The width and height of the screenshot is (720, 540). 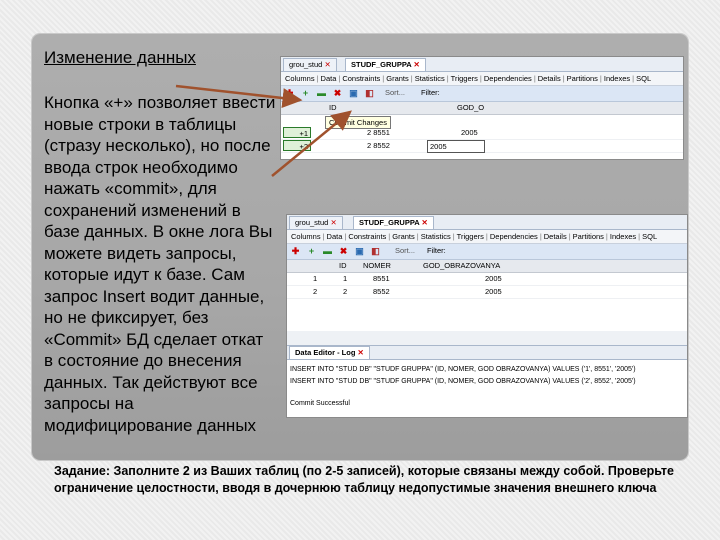 I want to click on col-header-god: GOD_O, so click(x=470, y=108).